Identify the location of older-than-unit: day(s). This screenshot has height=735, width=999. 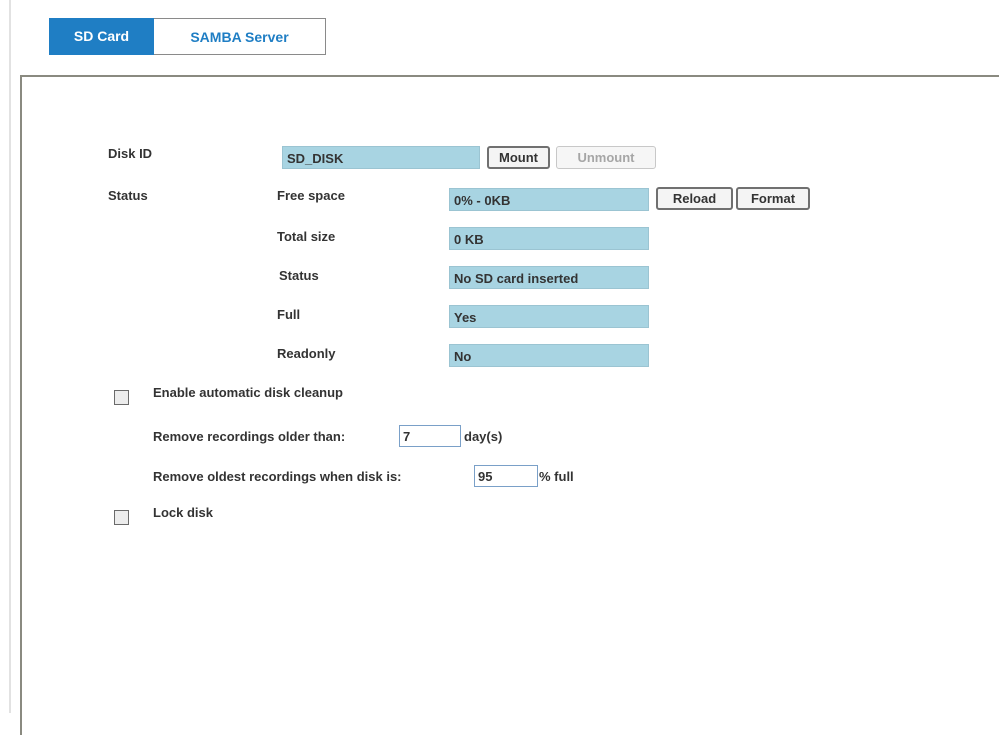
(483, 436).